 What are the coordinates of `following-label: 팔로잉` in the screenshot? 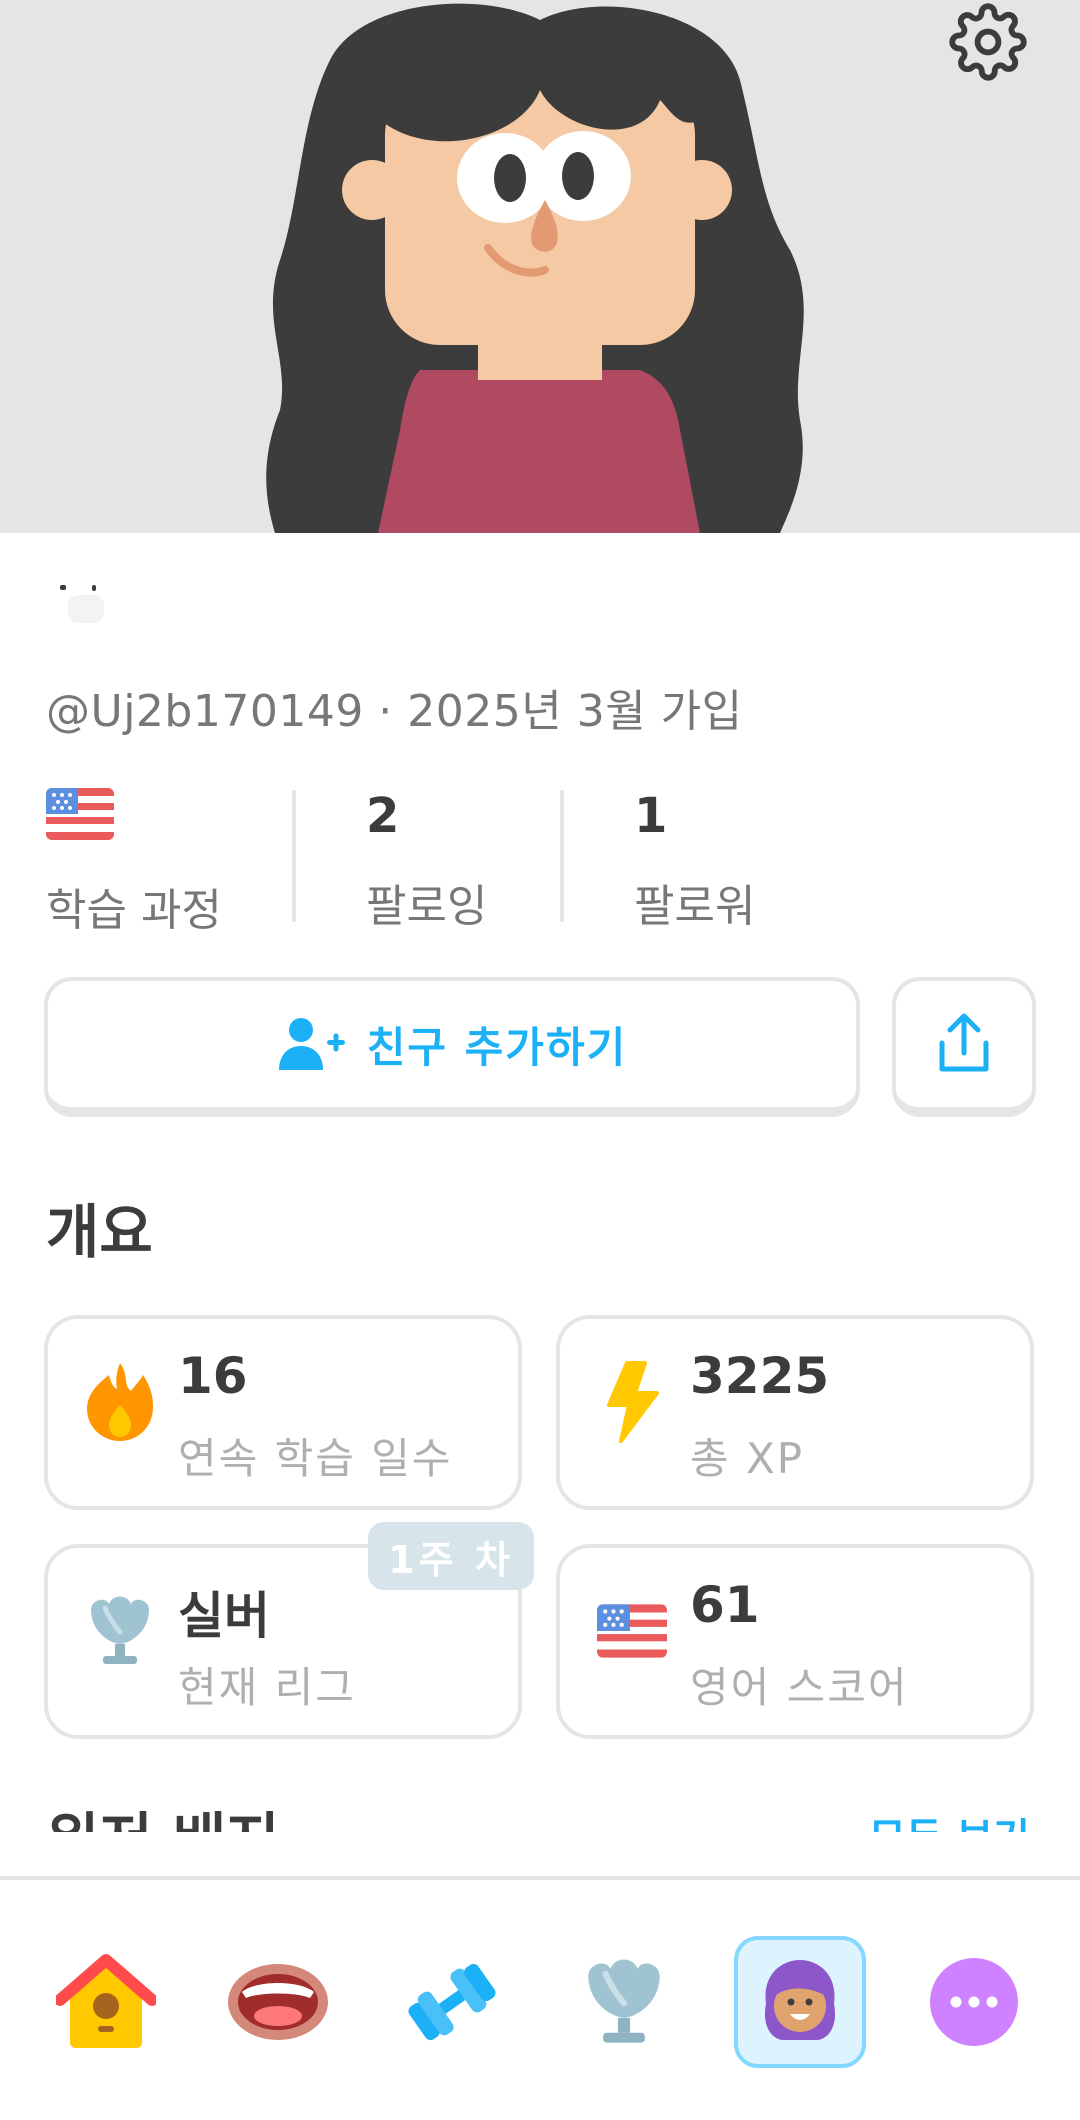 It's located at (427, 906).